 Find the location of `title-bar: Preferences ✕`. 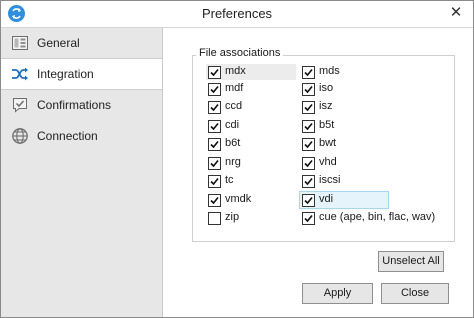

title-bar: Preferences ✕ is located at coordinates (237, 14).